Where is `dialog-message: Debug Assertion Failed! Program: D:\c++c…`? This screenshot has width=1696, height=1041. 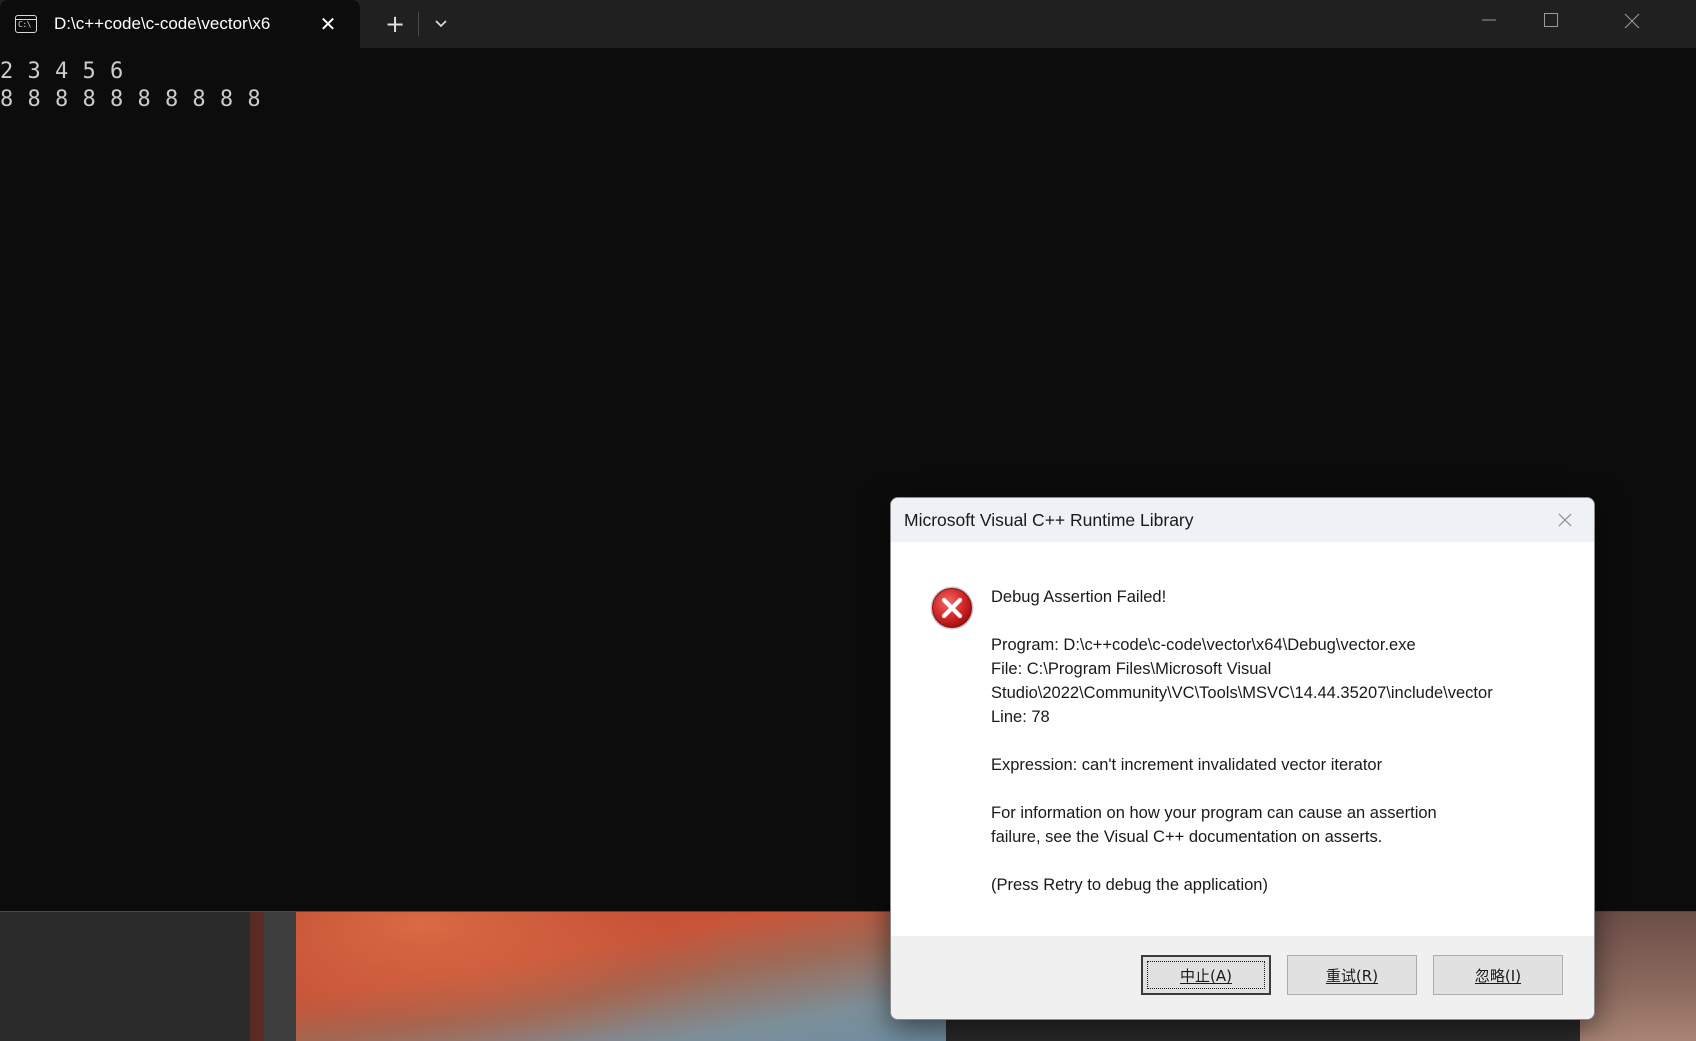 dialog-message: Debug Assertion Failed! Program: D:\c++c… is located at coordinates (1281, 741).